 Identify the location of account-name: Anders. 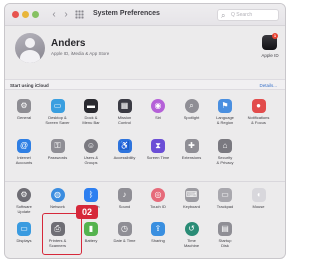
(68, 43).